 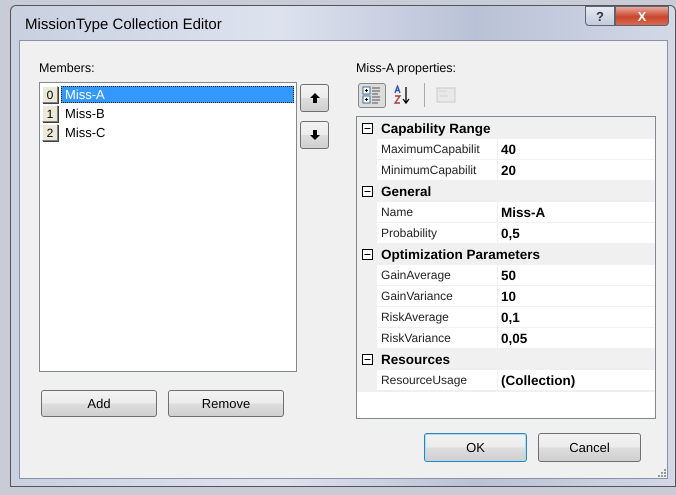 What do you see at coordinates (446, 95) in the screenshot?
I see `property-pages-icon` at bounding box center [446, 95].